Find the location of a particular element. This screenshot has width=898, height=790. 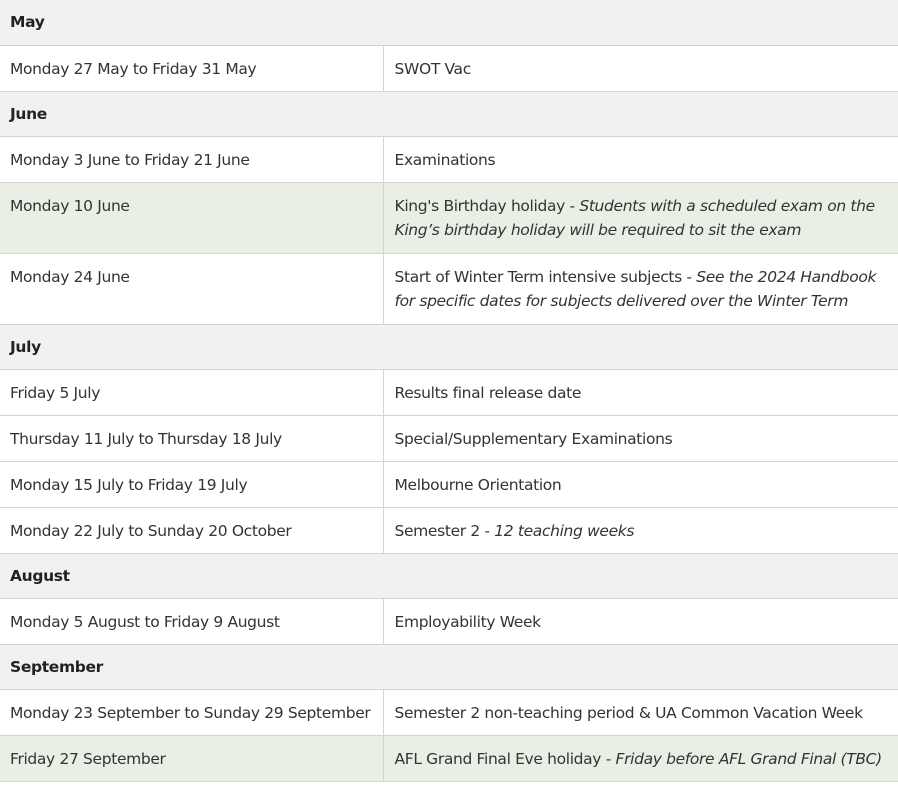

event-description: Special/Supplementary Examinations is located at coordinates (640, 438).